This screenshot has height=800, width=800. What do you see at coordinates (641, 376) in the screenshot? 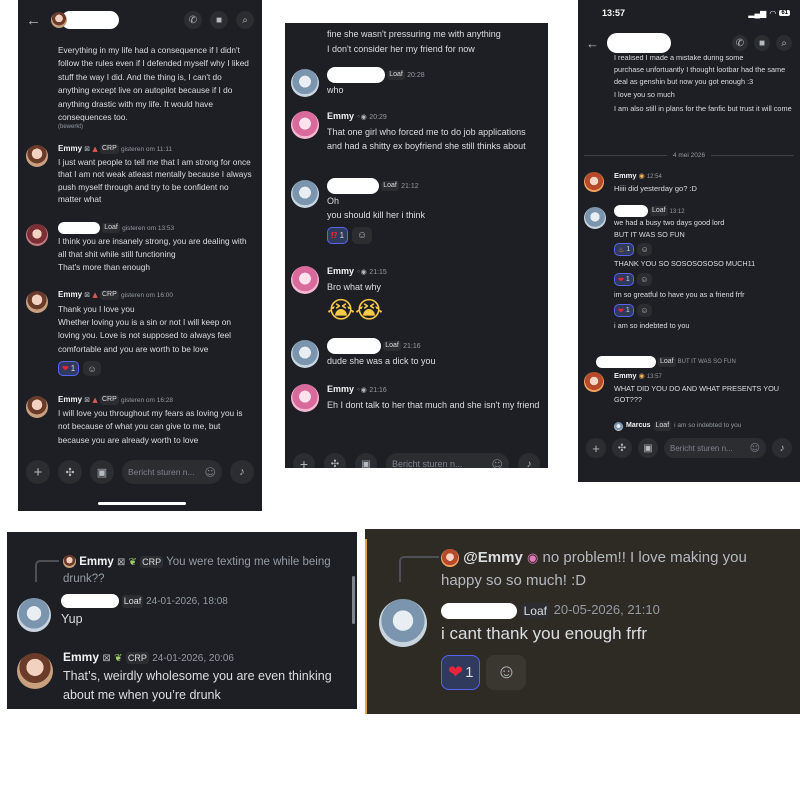
I see `lollipop-icon: ◉` at bounding box center [641, 376].